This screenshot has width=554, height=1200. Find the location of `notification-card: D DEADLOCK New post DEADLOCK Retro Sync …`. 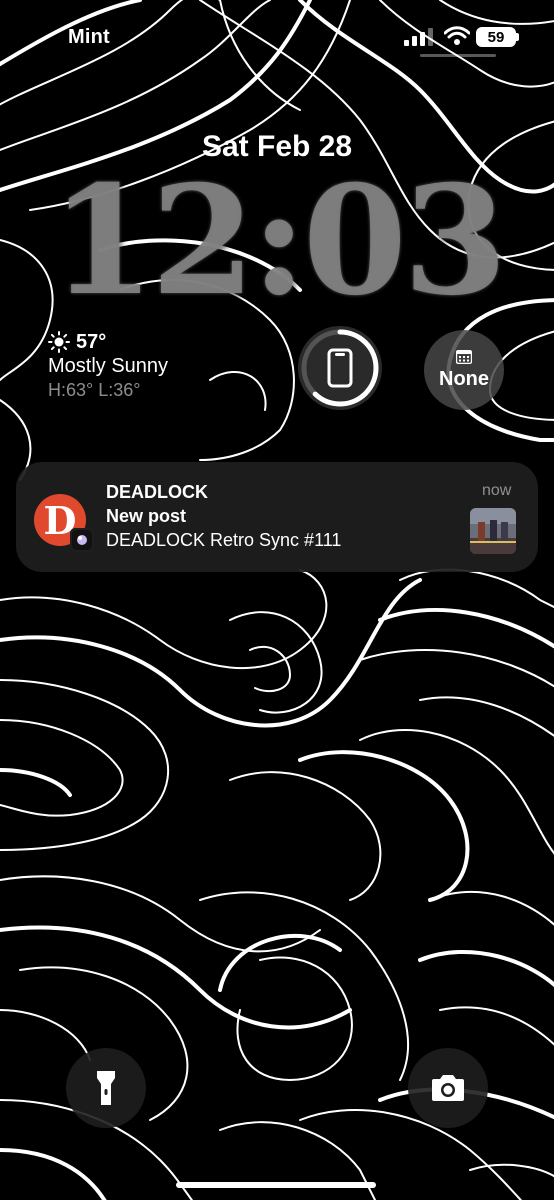

notification-card: D DEADLOCK New post DEADLOCK Retro Sync … is located at coordinates (277, 517).